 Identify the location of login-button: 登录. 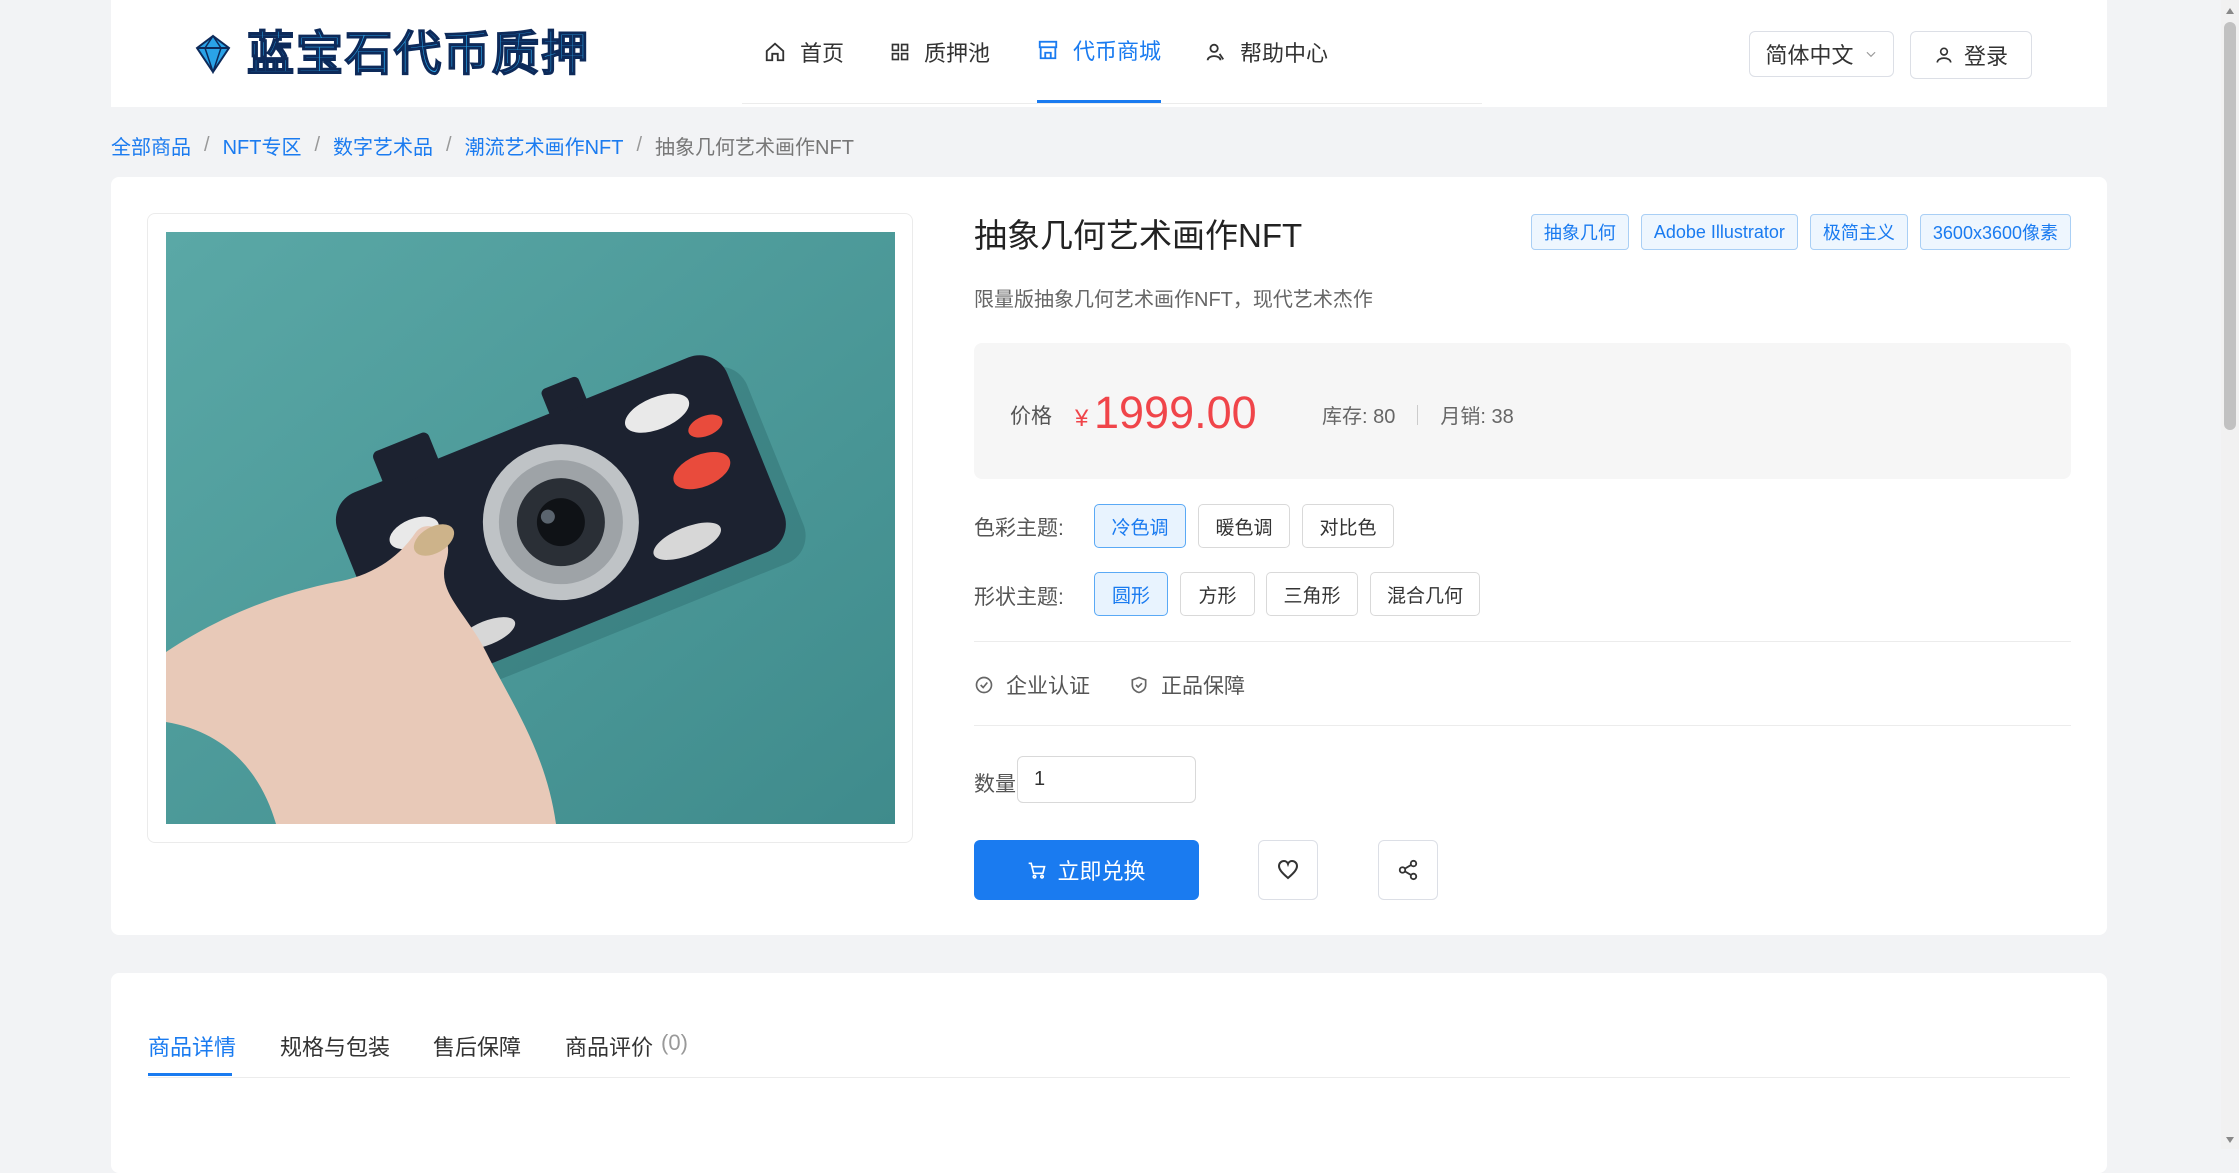
(1971, 55).